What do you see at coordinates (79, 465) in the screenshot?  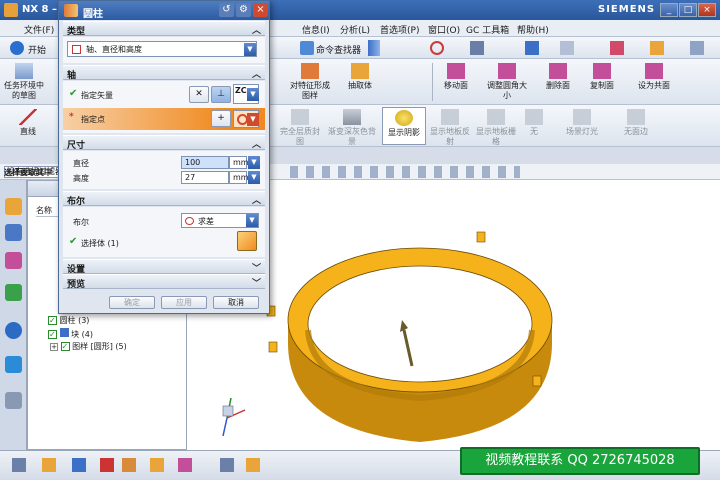 I see `bottom-tool-3-icon` at bounding box center [79, 465].